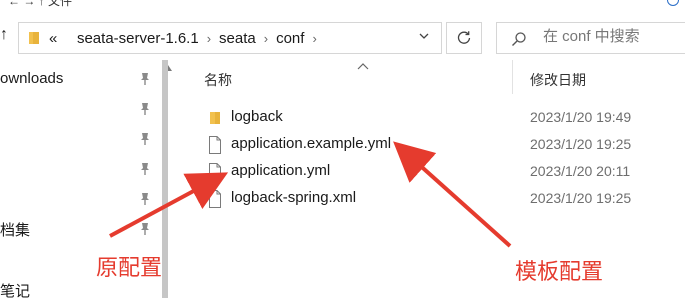 Image resolution: width=685 pixels, height=301 pixels. I want to click on file-row: logback 2023/1/20 19:49, so click(430, 118).